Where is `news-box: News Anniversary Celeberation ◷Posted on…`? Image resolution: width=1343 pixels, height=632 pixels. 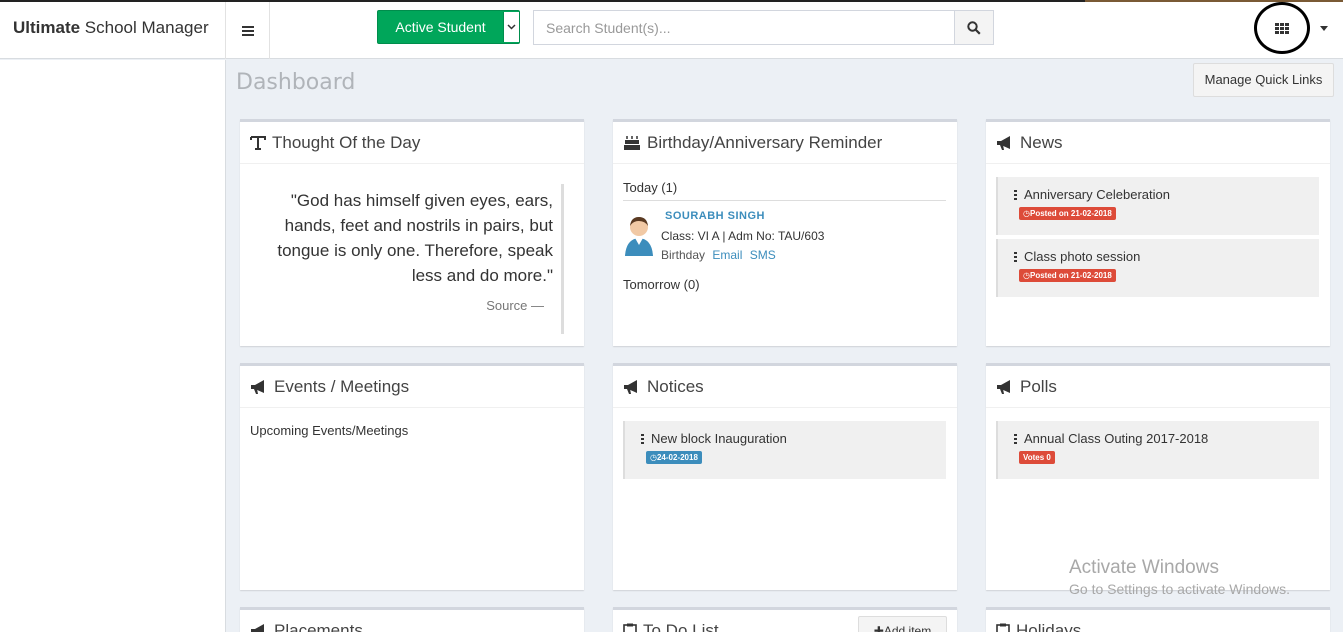
news-box: News Anniversary Celeberation ◷Posted on… is located at coordinates (1158, 232).